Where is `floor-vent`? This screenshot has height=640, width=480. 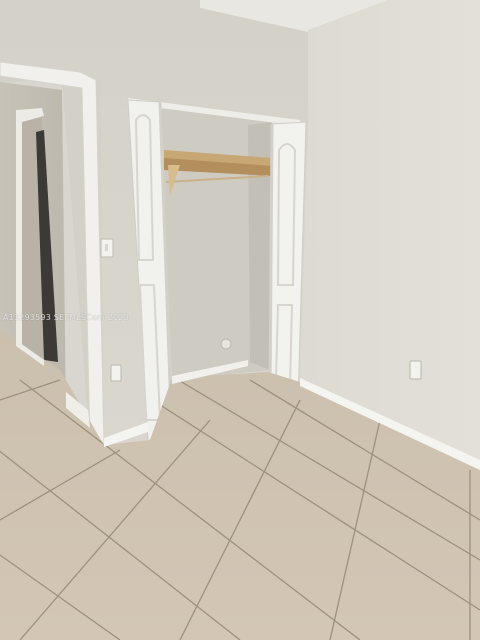 floor-vent is located at coordinates (226, 344).